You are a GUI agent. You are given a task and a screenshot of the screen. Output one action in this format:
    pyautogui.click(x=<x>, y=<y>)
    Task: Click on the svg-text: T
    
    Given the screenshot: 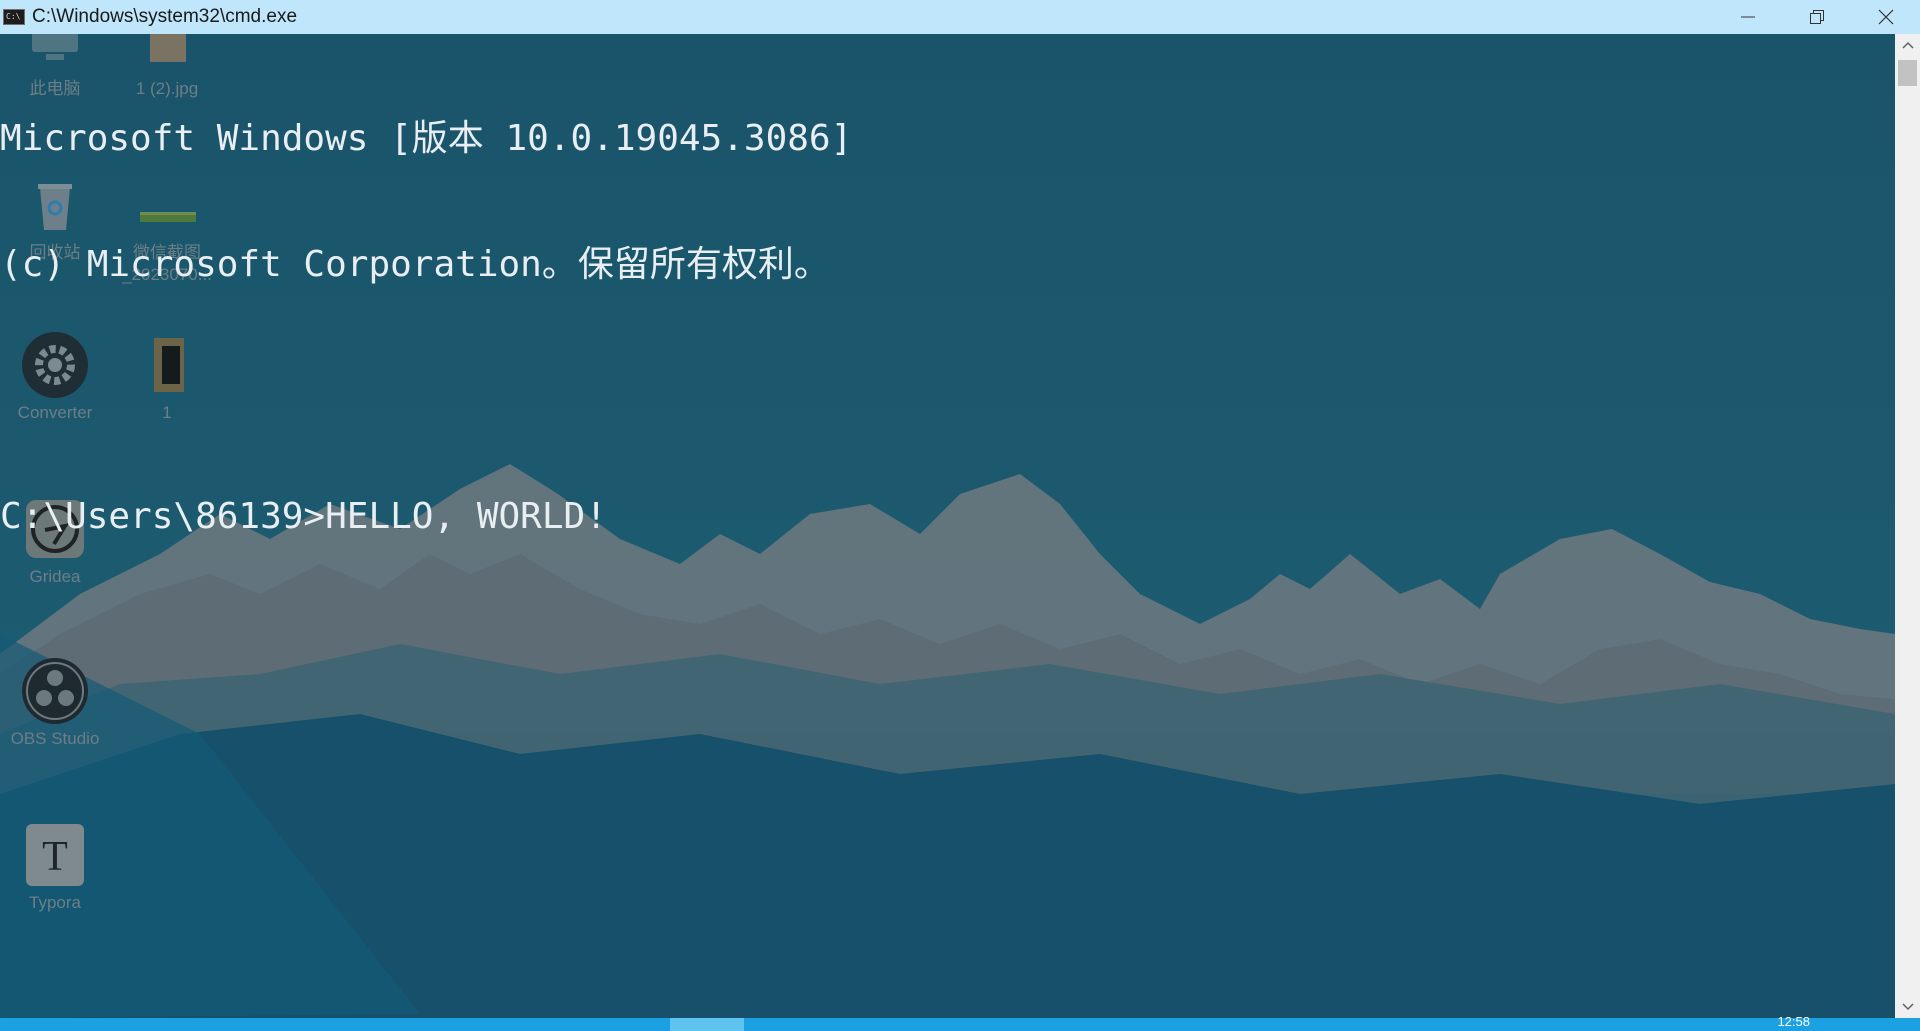 What is the action you would take?
    pyautogui.click(x=55, y=857)
    